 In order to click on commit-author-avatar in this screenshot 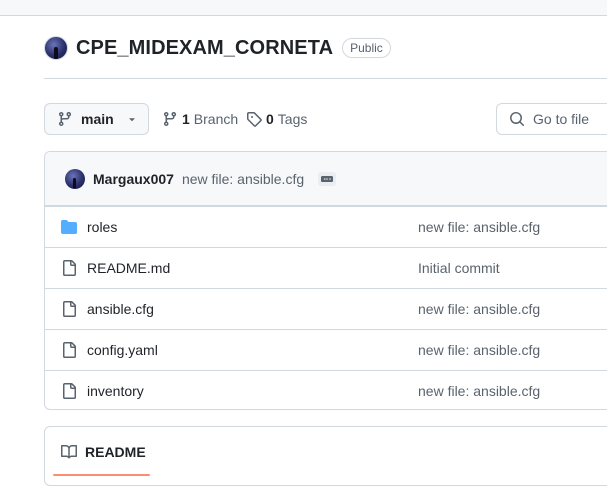, I will do `click(75, 178)`.